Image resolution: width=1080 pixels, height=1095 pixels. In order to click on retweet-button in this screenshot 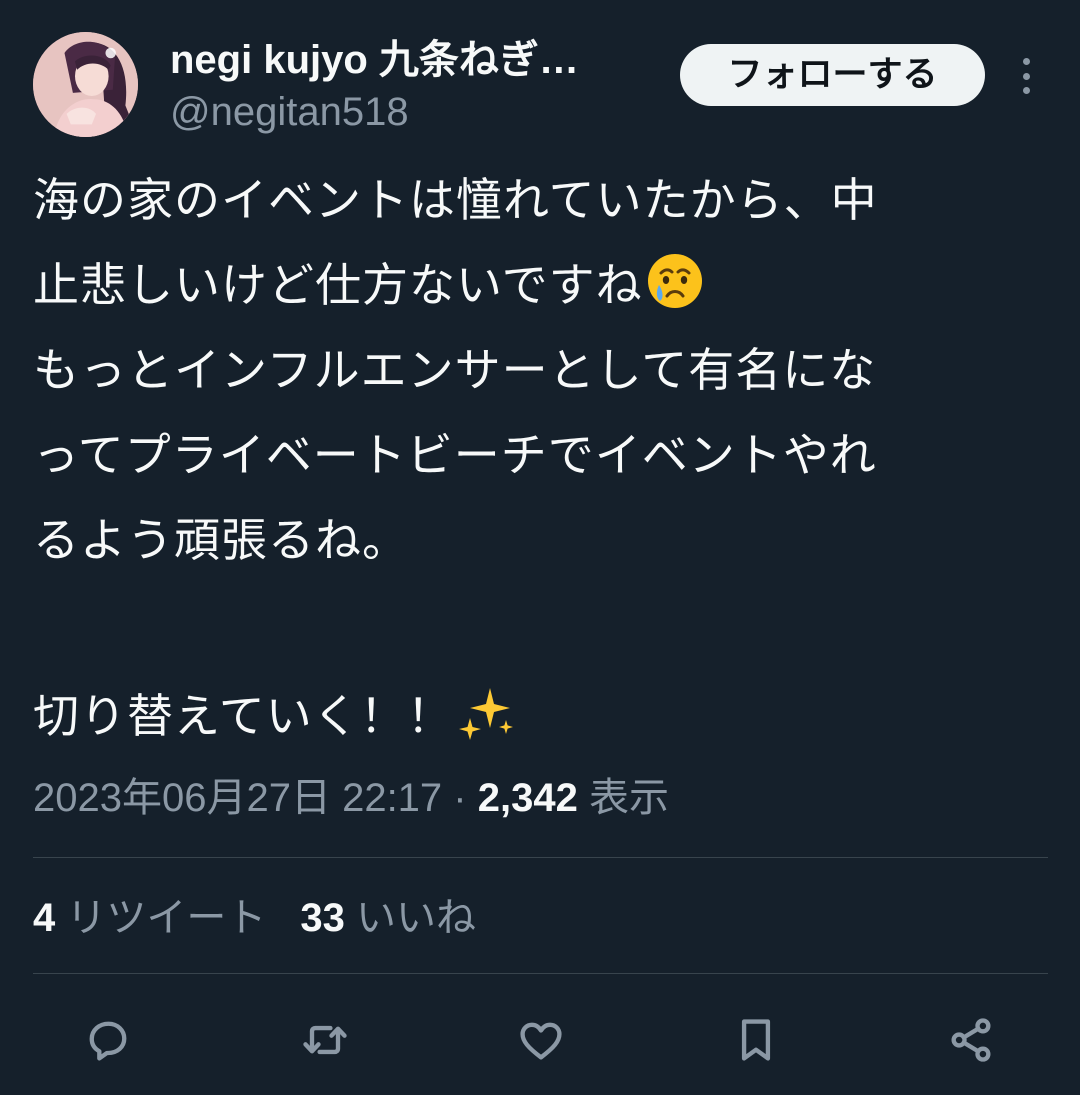, I will do `click(325, 1040)`.